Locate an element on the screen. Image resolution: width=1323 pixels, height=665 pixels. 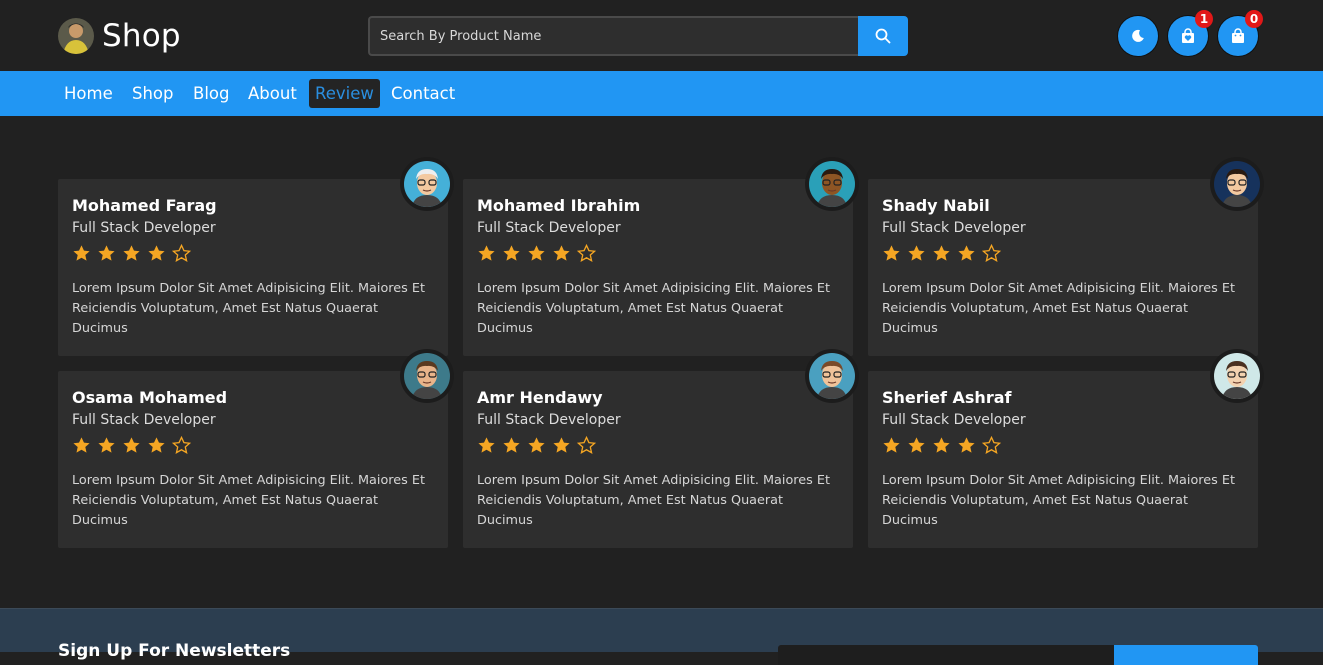
newsletter-section: Sign Up For Newsletters is located at coordinates (661, 636).